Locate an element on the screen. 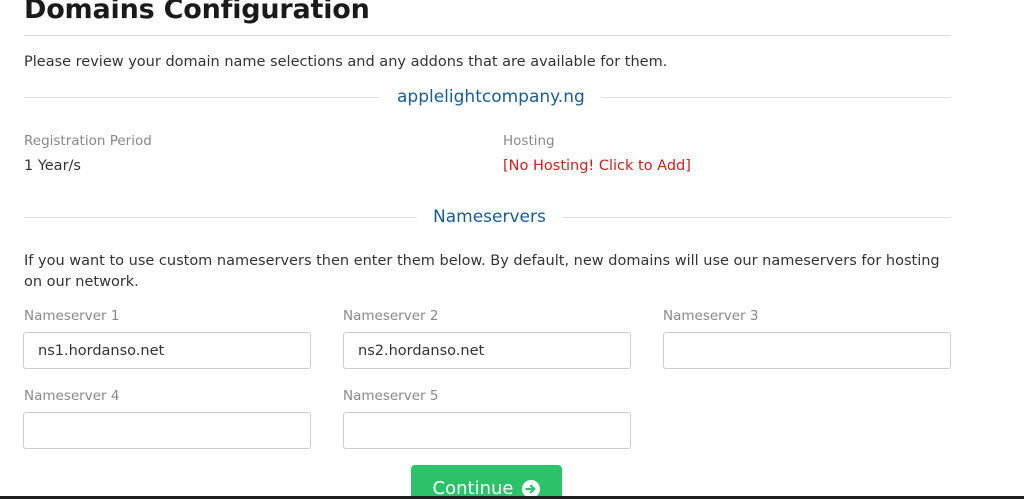 The height and width of the screenshot is (499, 1024). add-hosting-link: [No Hosting! Click to Add] is located at coordinates (597, 166).